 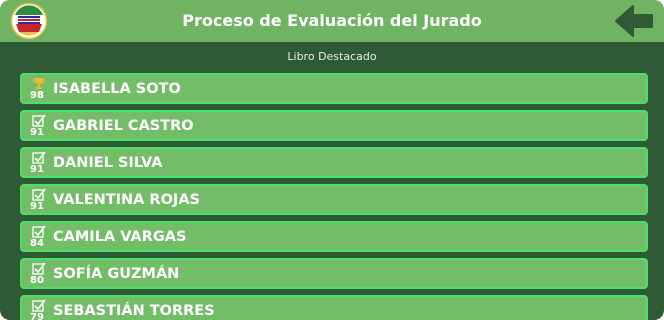 What do you see at coordinates (334, 236) in the screenshot?
I see `list-item: 84 CAMILA VARGAS` at bounding box center [334, 236].